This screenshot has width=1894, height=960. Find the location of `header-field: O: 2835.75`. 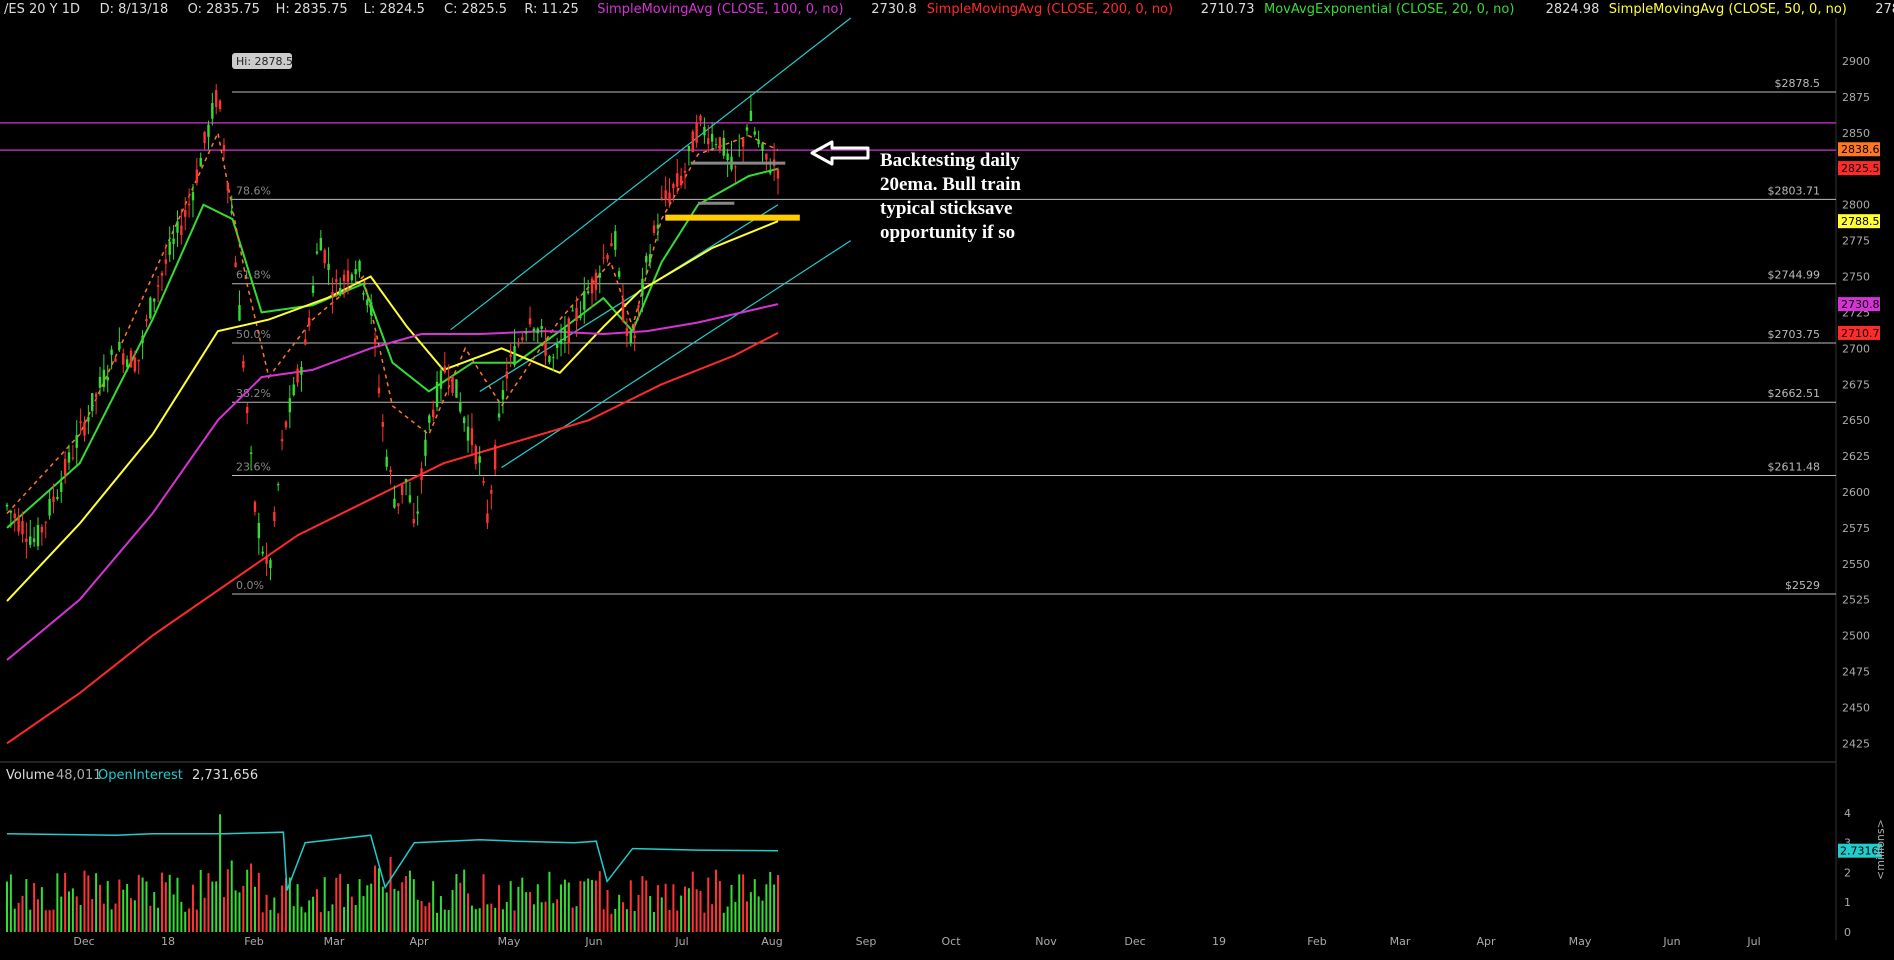

header-field: O: 2835.75 is located at coordinates (224, 9).